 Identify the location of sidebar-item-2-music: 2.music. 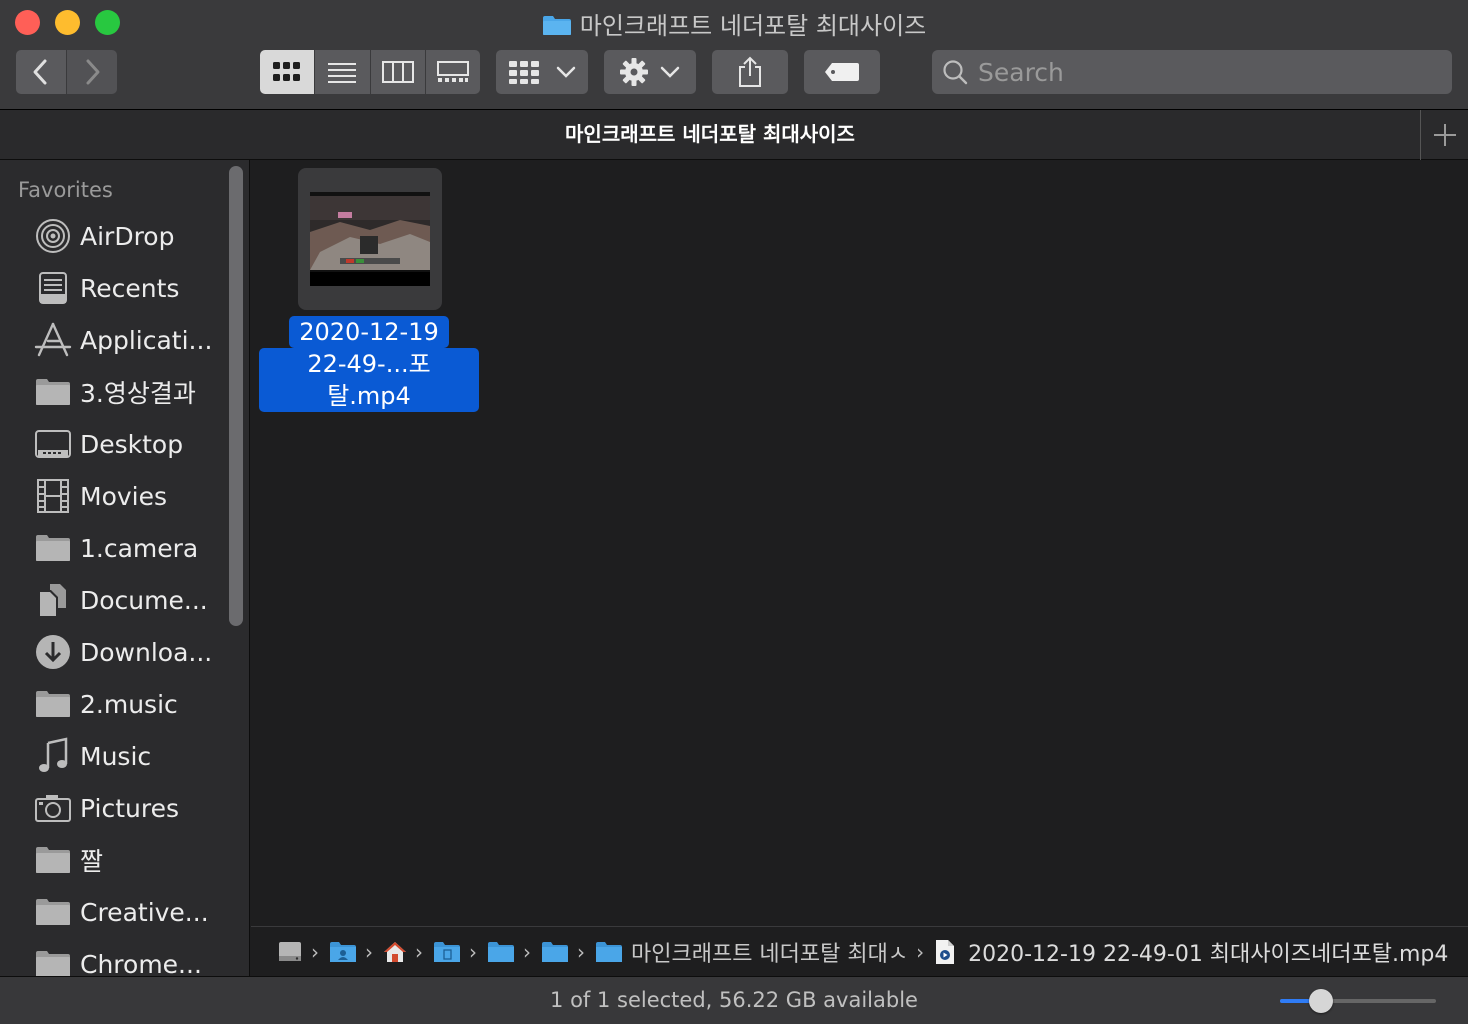
(111, 704).